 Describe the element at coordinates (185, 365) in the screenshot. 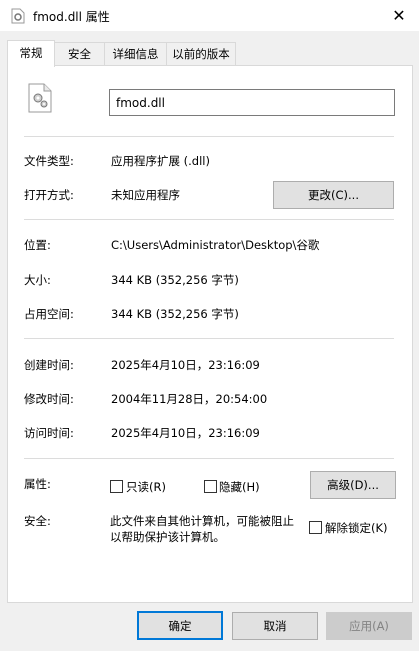

I see `created-value: 2025年4月10日，23:16:09` at that location.